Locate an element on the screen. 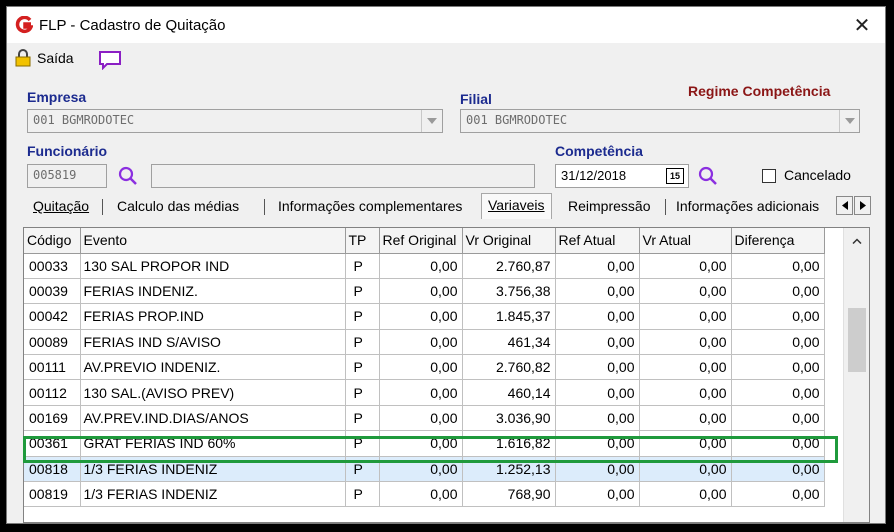 The image size is (894, 532). table-cell: 00111 is located at coordinates (52, 367).